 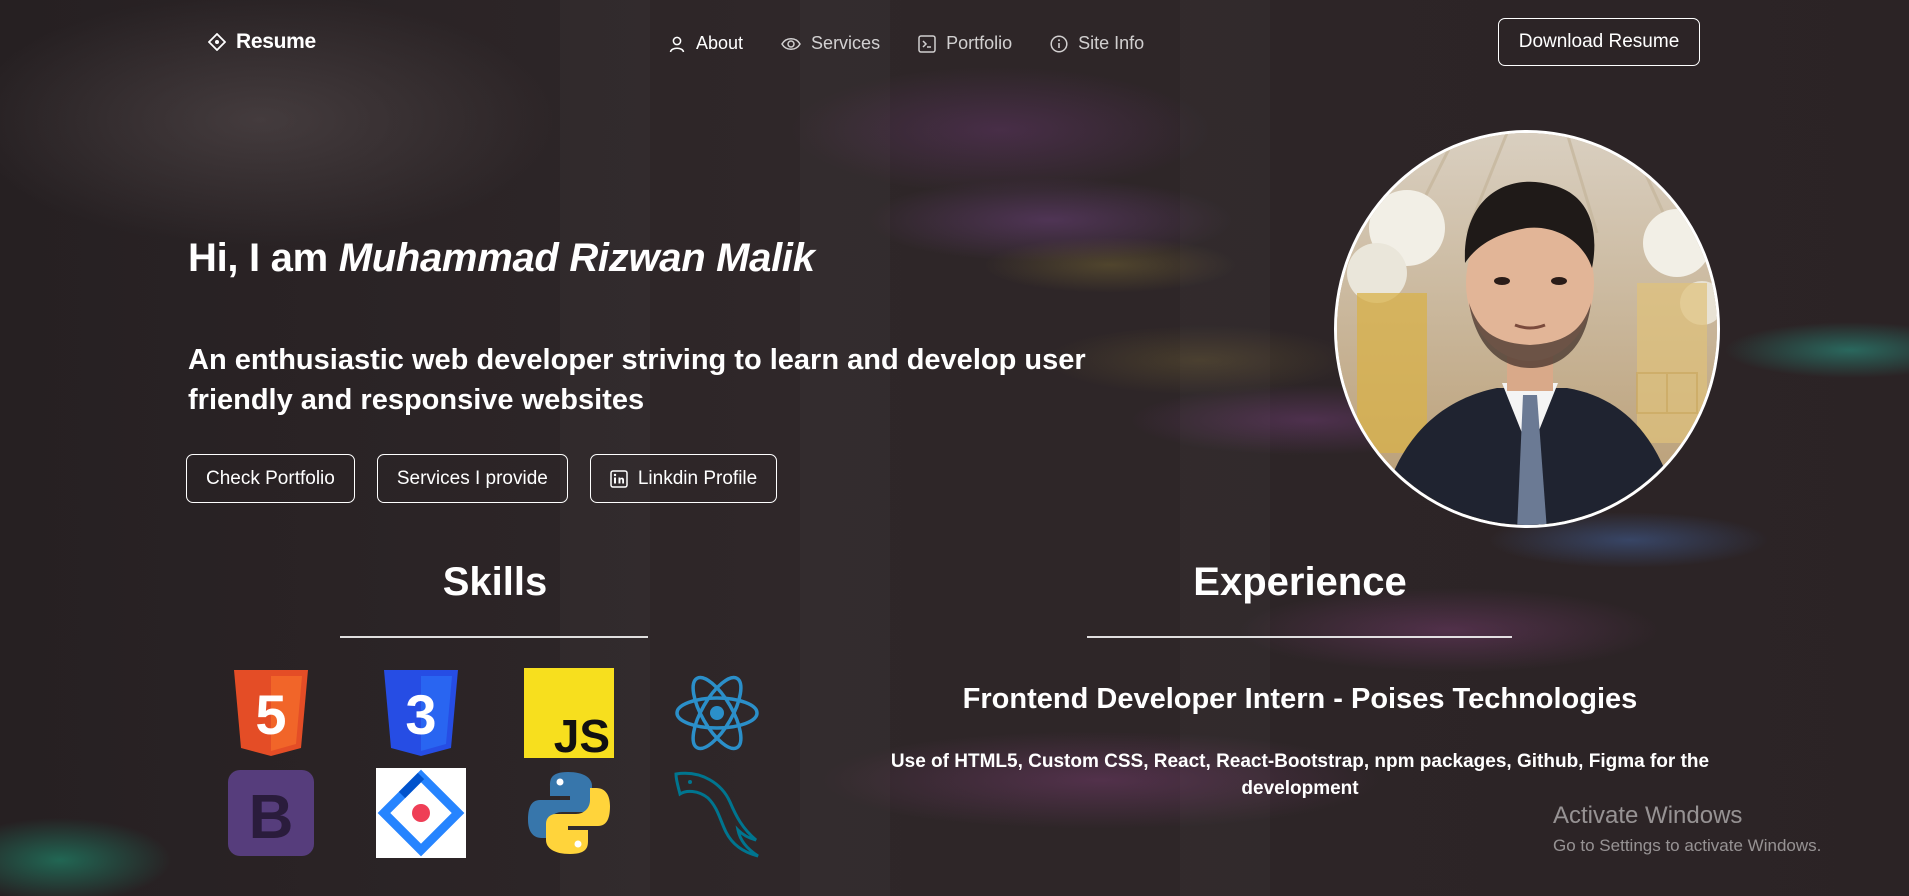 What do you see at coordinates (677, 44) in the screenshot?
I see `person-icon` at bounding box center [677, 44].